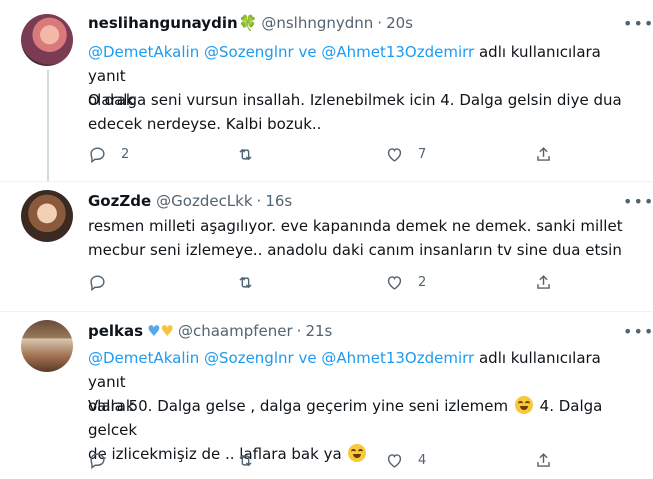 Image resolution: width=653 pixels, height=479 pixels. I want to click on tweet-header: neslihangunaydin 🍀 @nslhngnydnn · 20s, so click(250, 23).